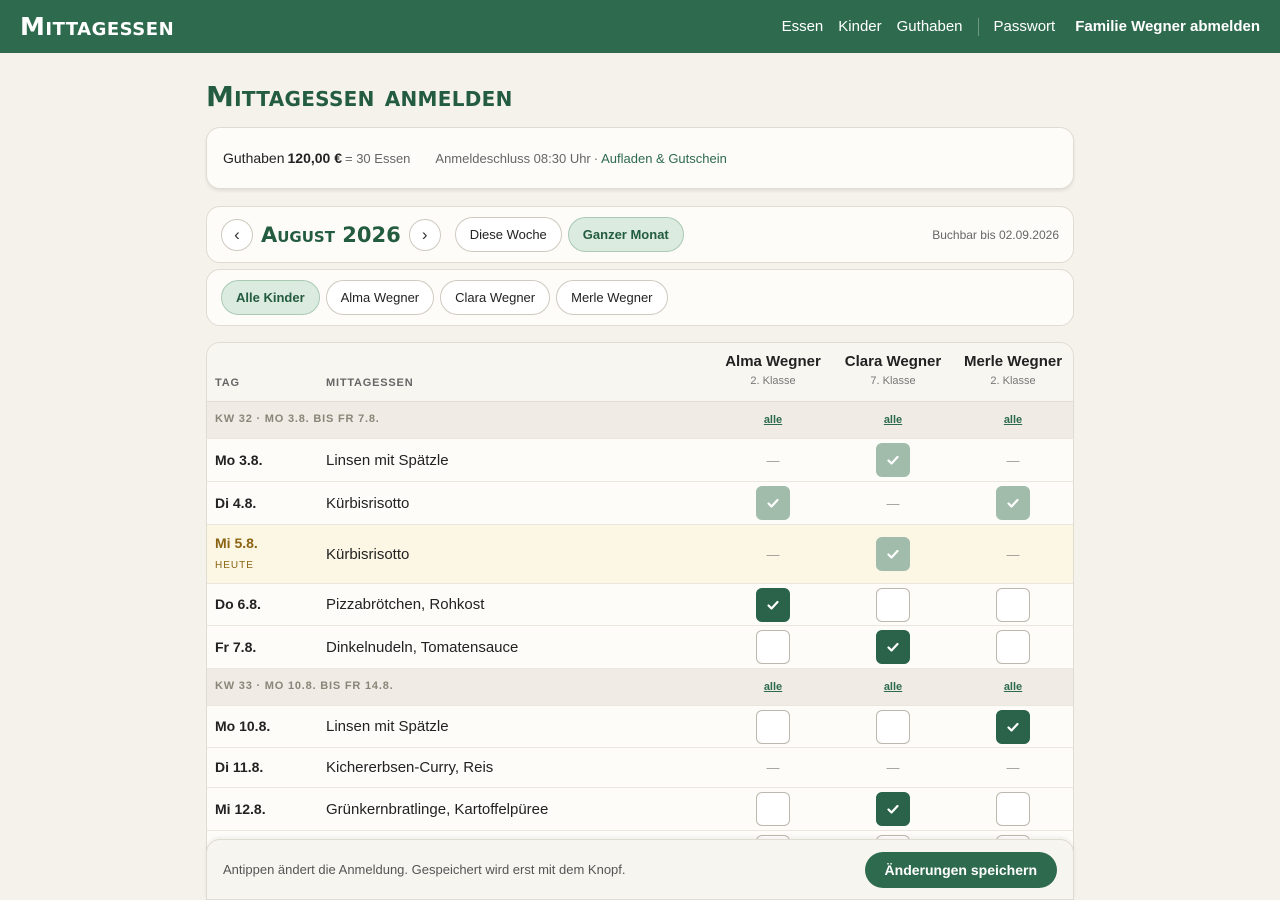 This screenshot has height=900, width=1280. Describe the element at coordinates (254, 158) in the screenshot. I see `balance-label: Guthaben` at that location.